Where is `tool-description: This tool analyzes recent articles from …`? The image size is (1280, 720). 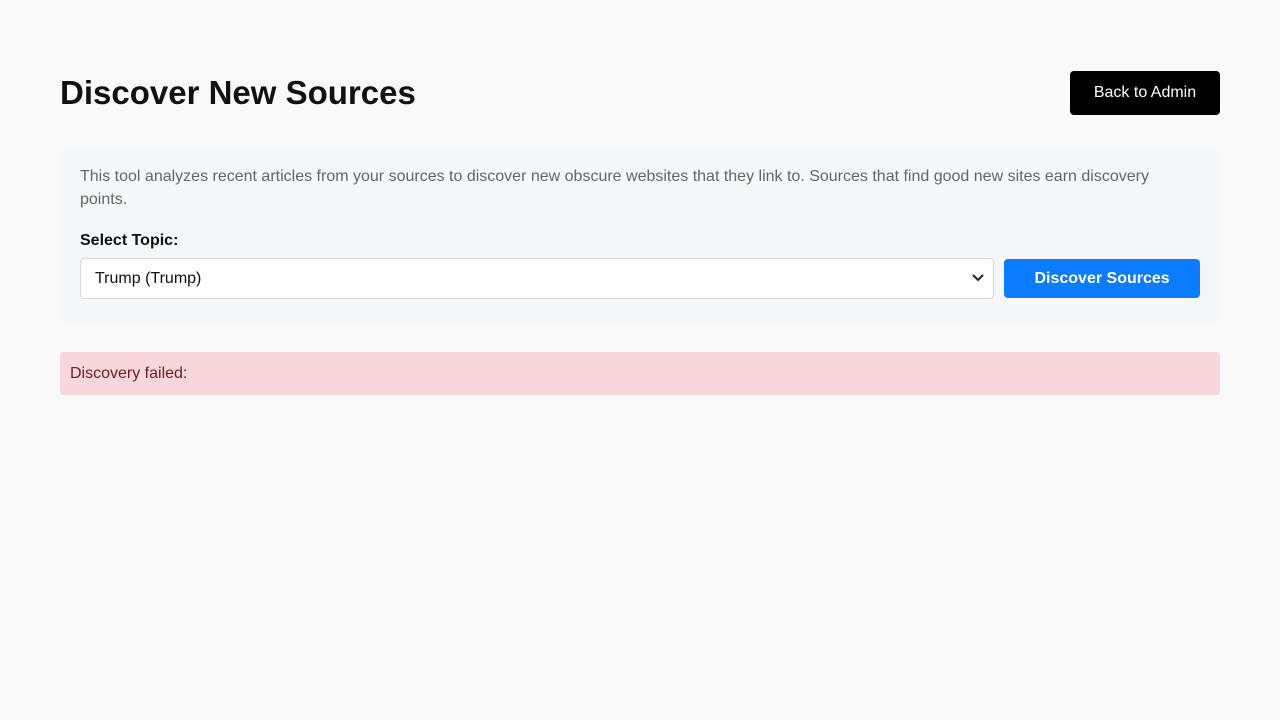
tool-description: This tool analyzes recent articles from … is located at coordinates (614, 188).